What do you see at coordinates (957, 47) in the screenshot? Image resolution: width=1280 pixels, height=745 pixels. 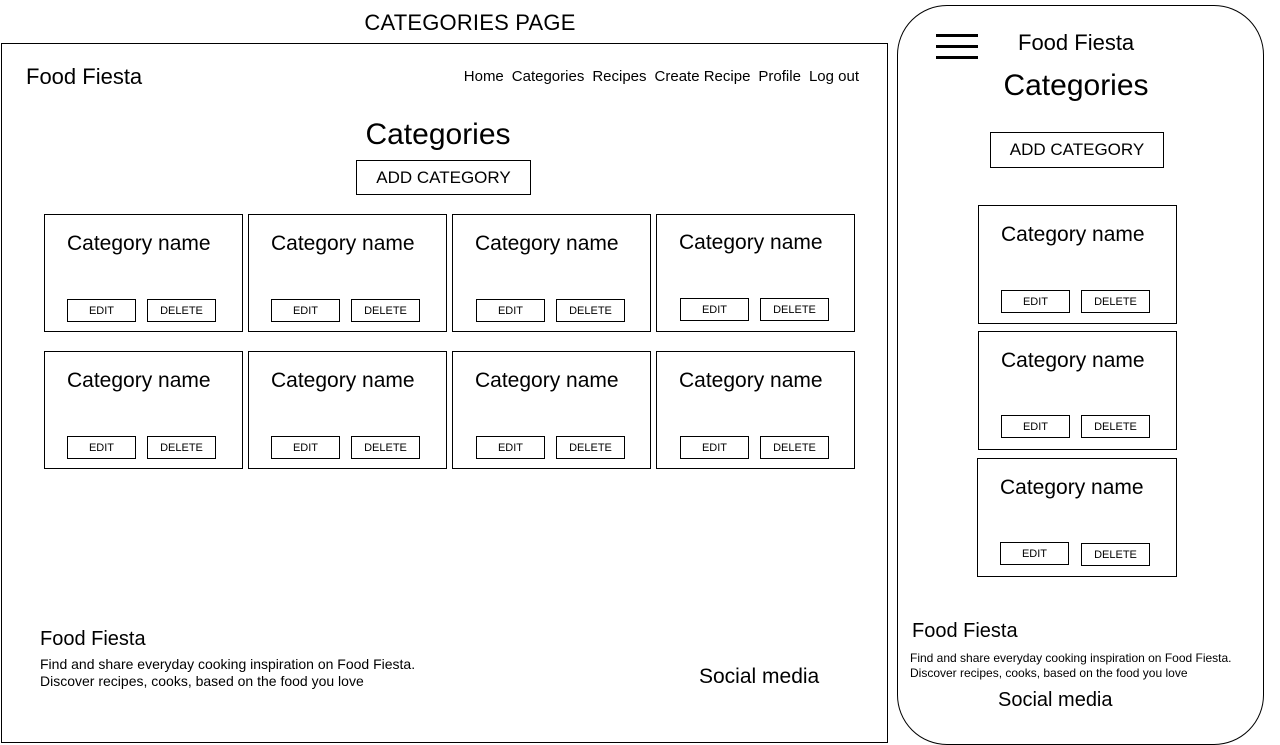 I see `hamburger-icon` at bounding box center [957, 47].